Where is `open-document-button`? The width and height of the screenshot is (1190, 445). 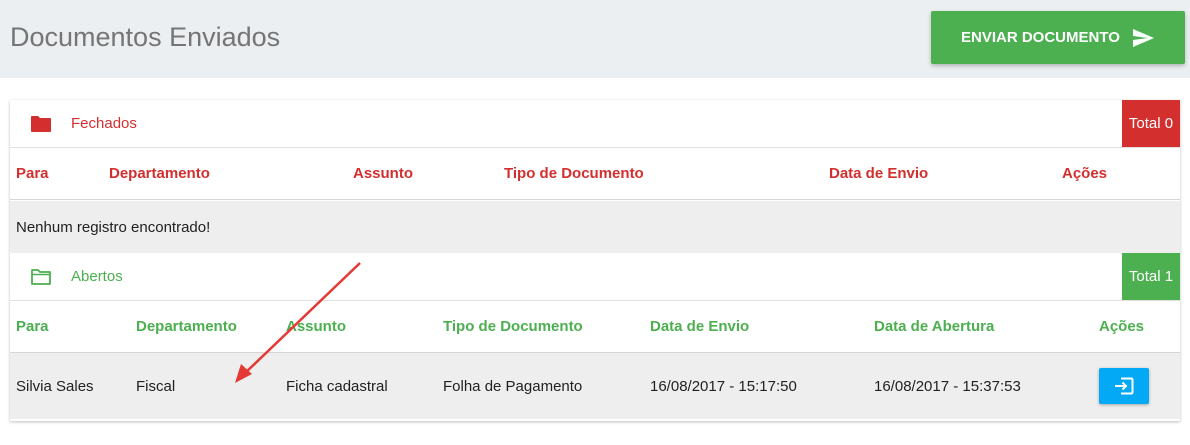
open-document-button is located at coordinates (1124, 386).